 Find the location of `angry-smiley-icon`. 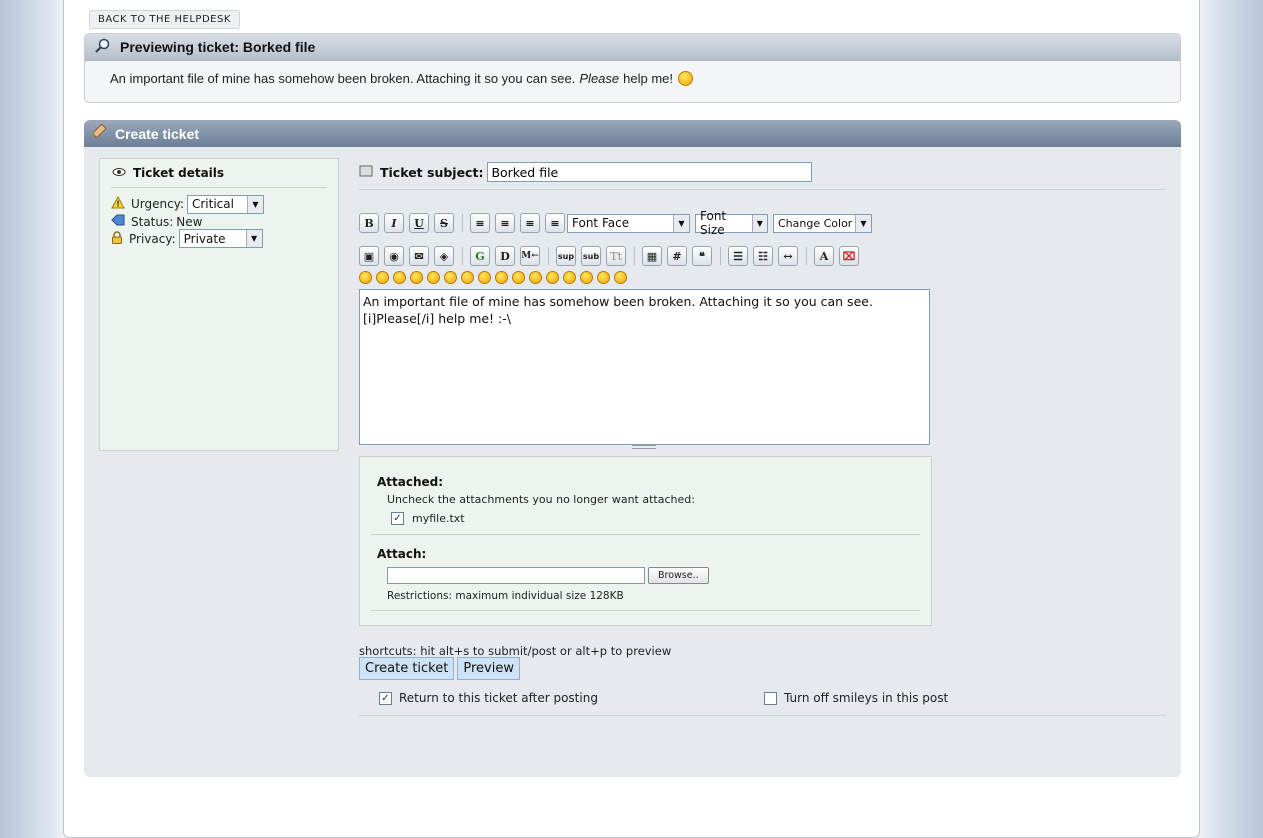

angry-smiley-icon is located at coordinates (433, 277).